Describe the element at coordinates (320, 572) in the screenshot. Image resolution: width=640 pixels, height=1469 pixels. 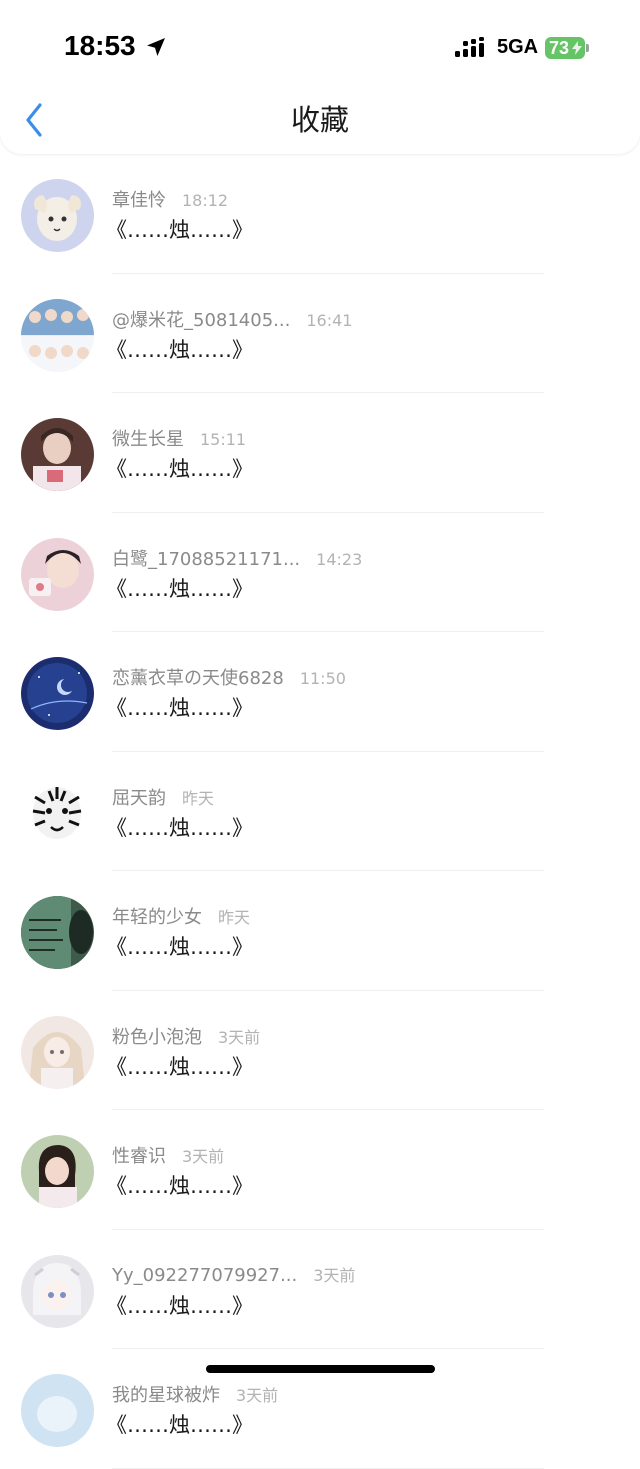
I see `list-item: 白鹭_17088521171... 14:23 《……烛……》` at that location.